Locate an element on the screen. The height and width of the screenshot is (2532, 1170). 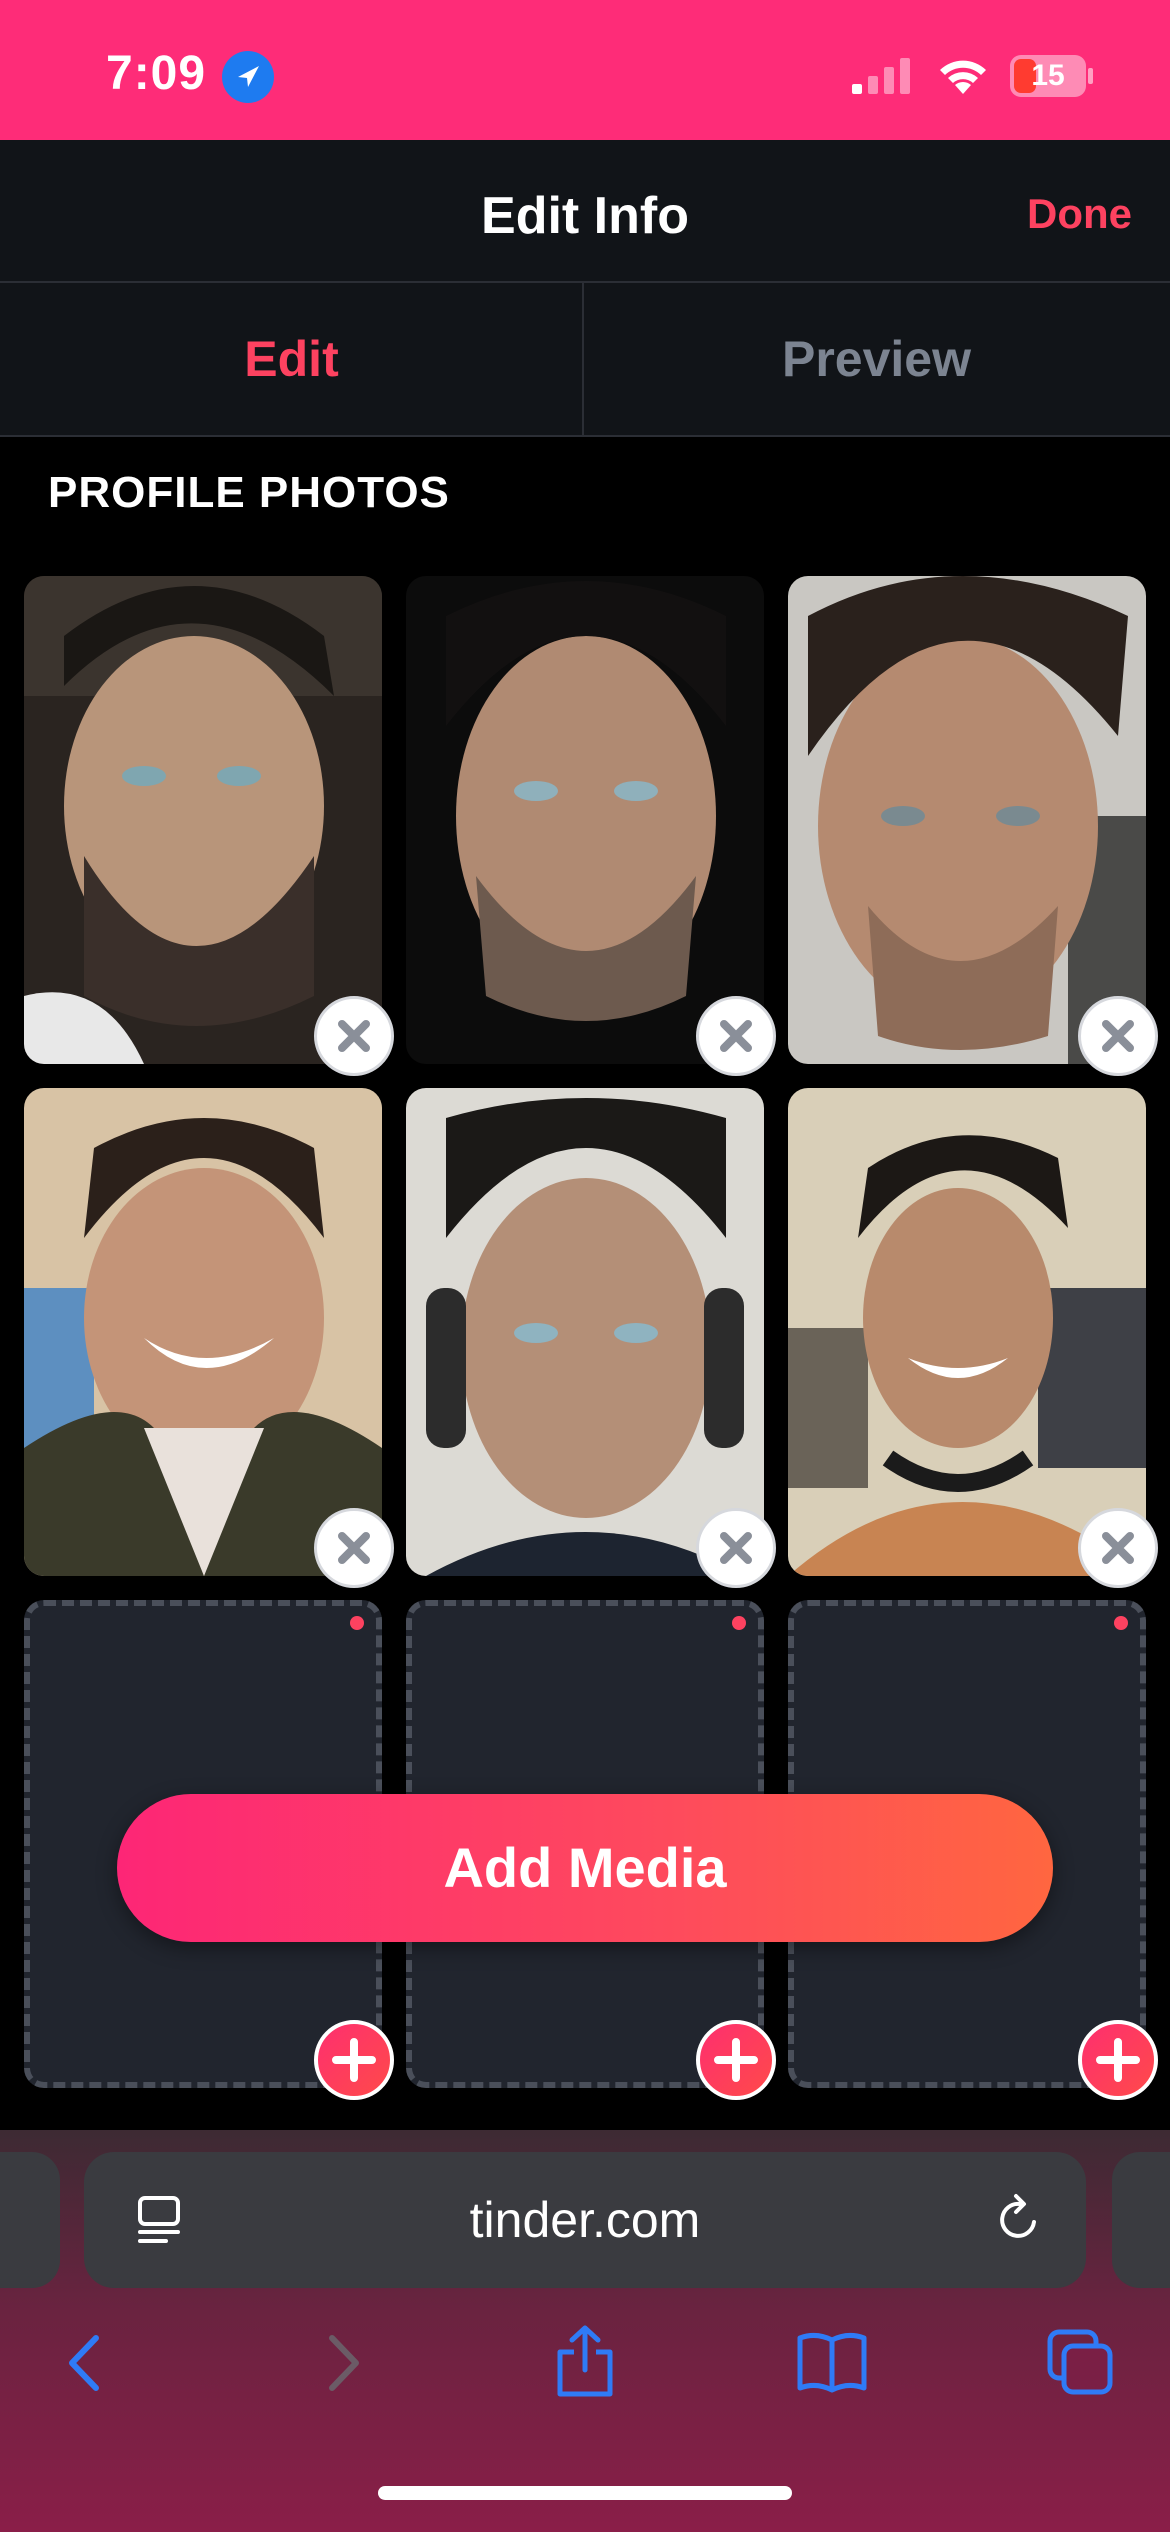
add-photo-7-button is located at coordinates (354, 2060).